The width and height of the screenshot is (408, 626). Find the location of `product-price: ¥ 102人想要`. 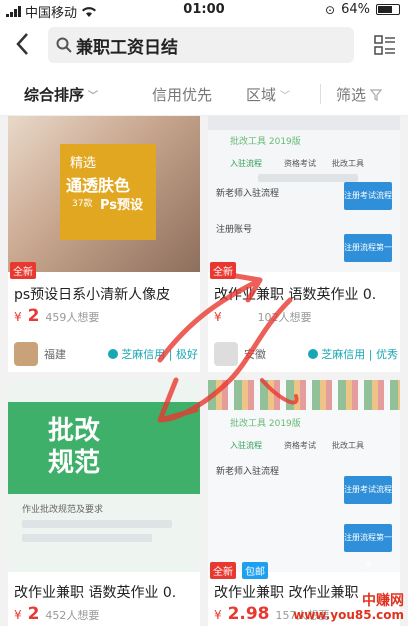

product-price: ¥ 102人想要 is located at coordinates (263, 316).